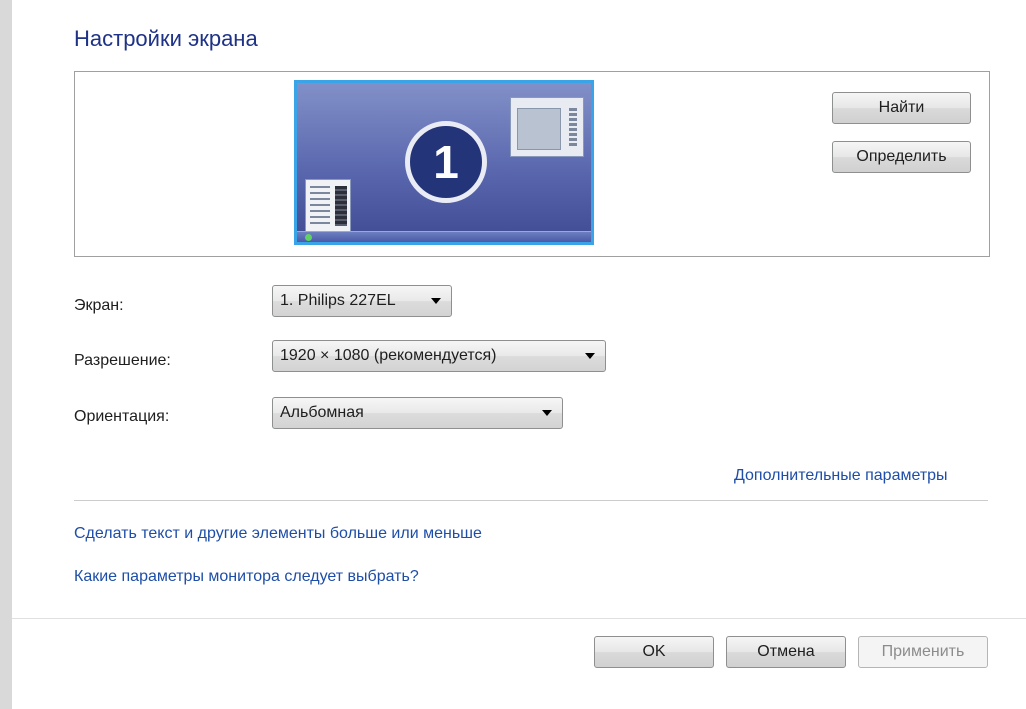  Describe the element at coordinates (308, 237) in the screenshot. I see `start-orb-icon` at that location.